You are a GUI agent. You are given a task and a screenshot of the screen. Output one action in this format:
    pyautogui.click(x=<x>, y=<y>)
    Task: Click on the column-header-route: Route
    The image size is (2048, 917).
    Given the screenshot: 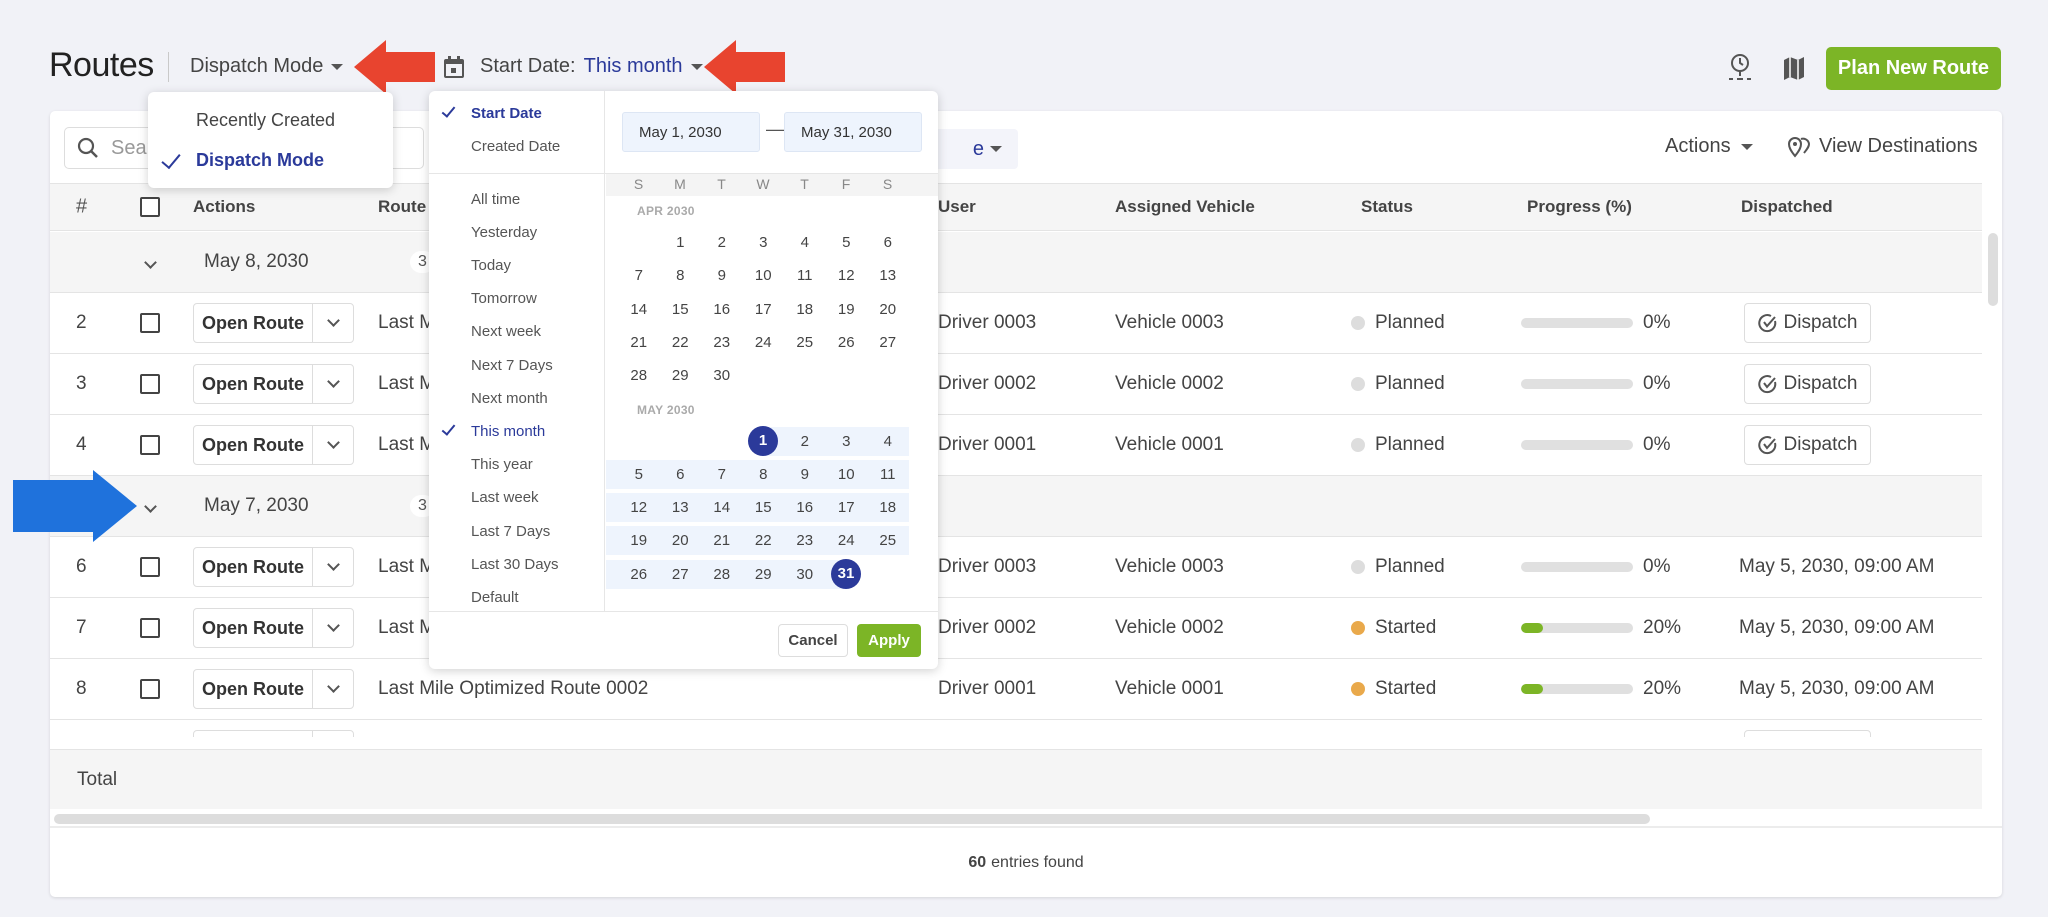 What is the action you would take?
    pyautogui.click(x=402, y=207)
    